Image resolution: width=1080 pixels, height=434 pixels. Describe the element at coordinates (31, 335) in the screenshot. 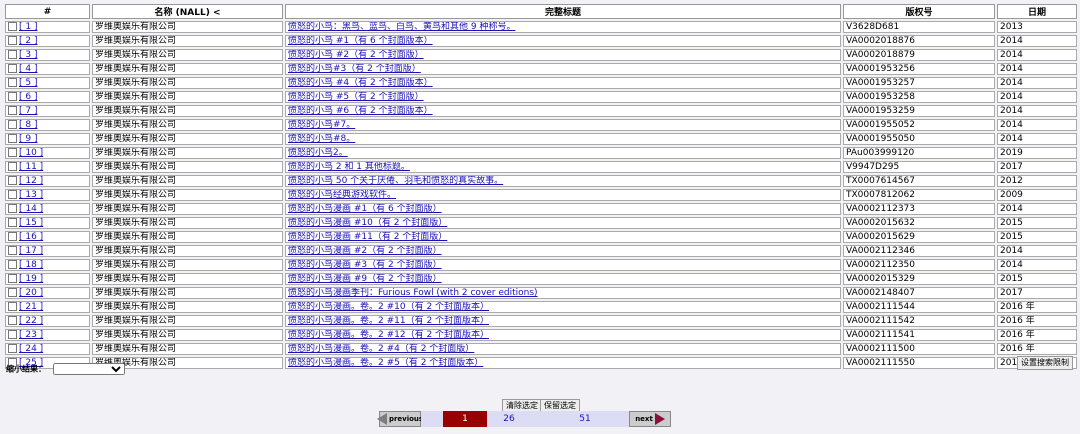

I see `row-number-link: [ 23 ]` at that location.